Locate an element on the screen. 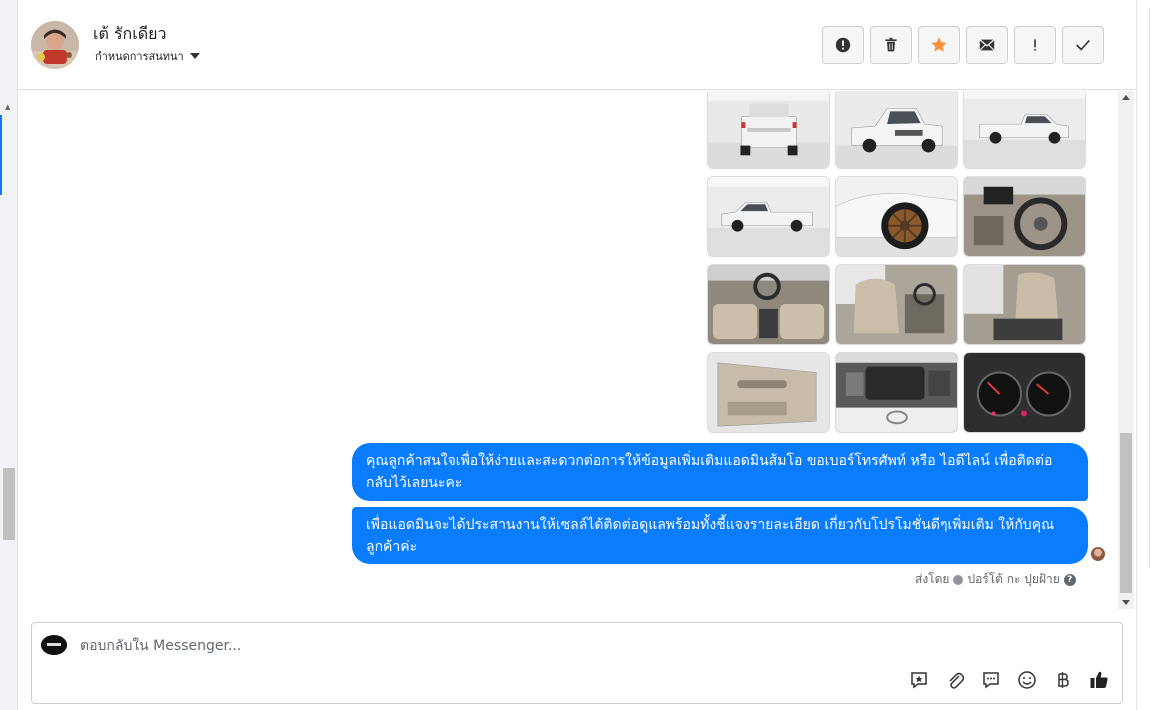 The width and height of the screenshot is (1154, 710). assign-conversation-dropdown: กำหนดการสนทนา is located at coordinates (147, 56).